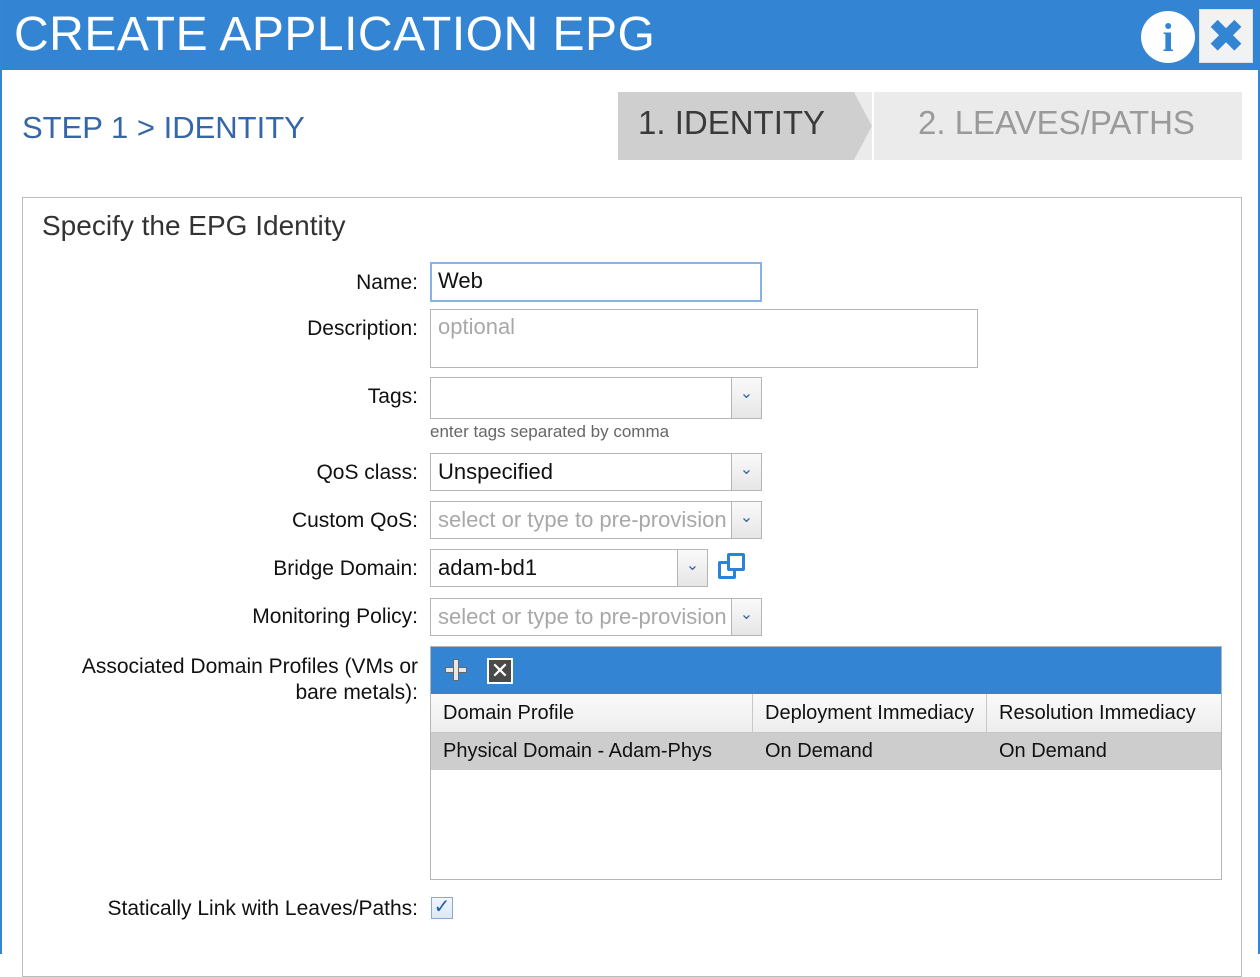  I want to click on info-button: i, so click(1168, 37).